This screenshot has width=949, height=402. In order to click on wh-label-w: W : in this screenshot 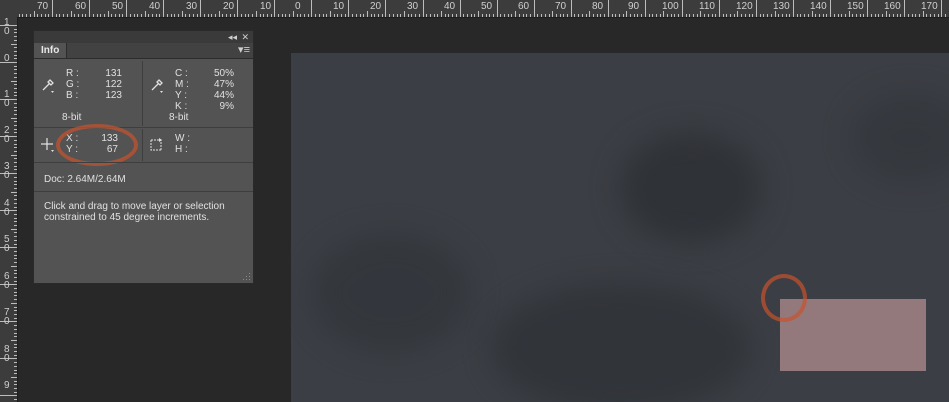, I will do `click(182, 138)`.